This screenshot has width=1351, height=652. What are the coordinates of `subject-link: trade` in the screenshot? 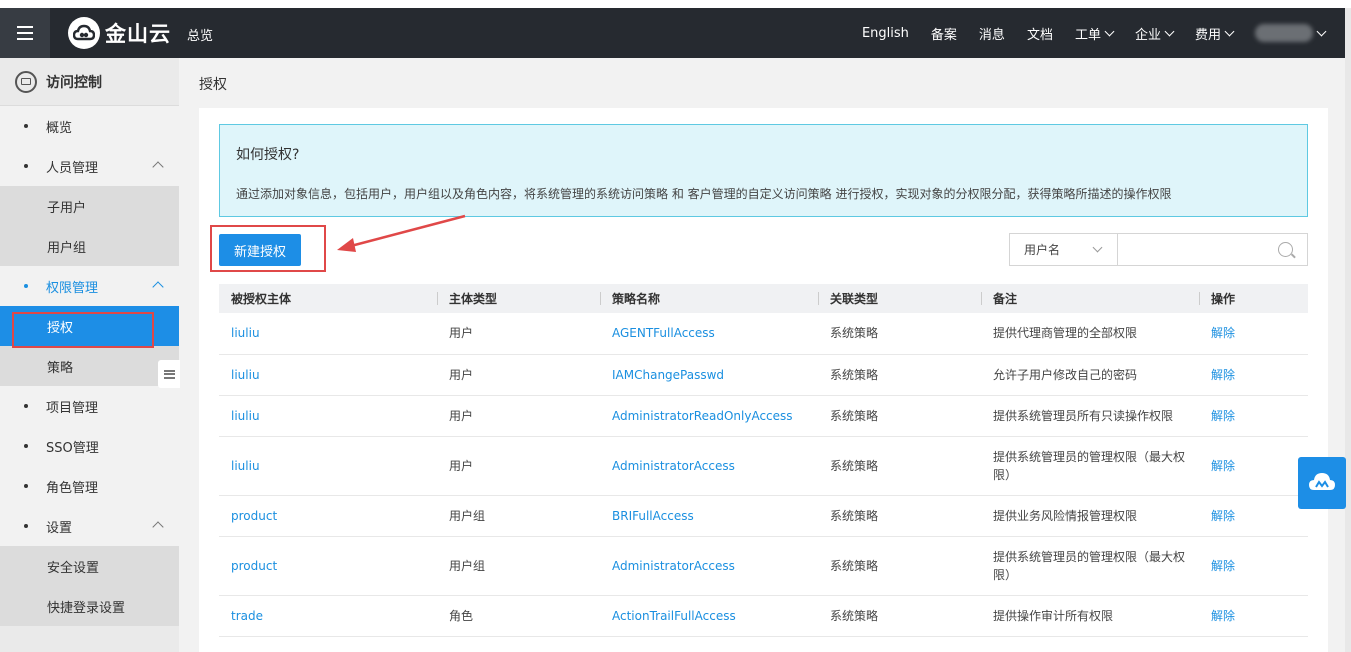 It's located at (328, 616).